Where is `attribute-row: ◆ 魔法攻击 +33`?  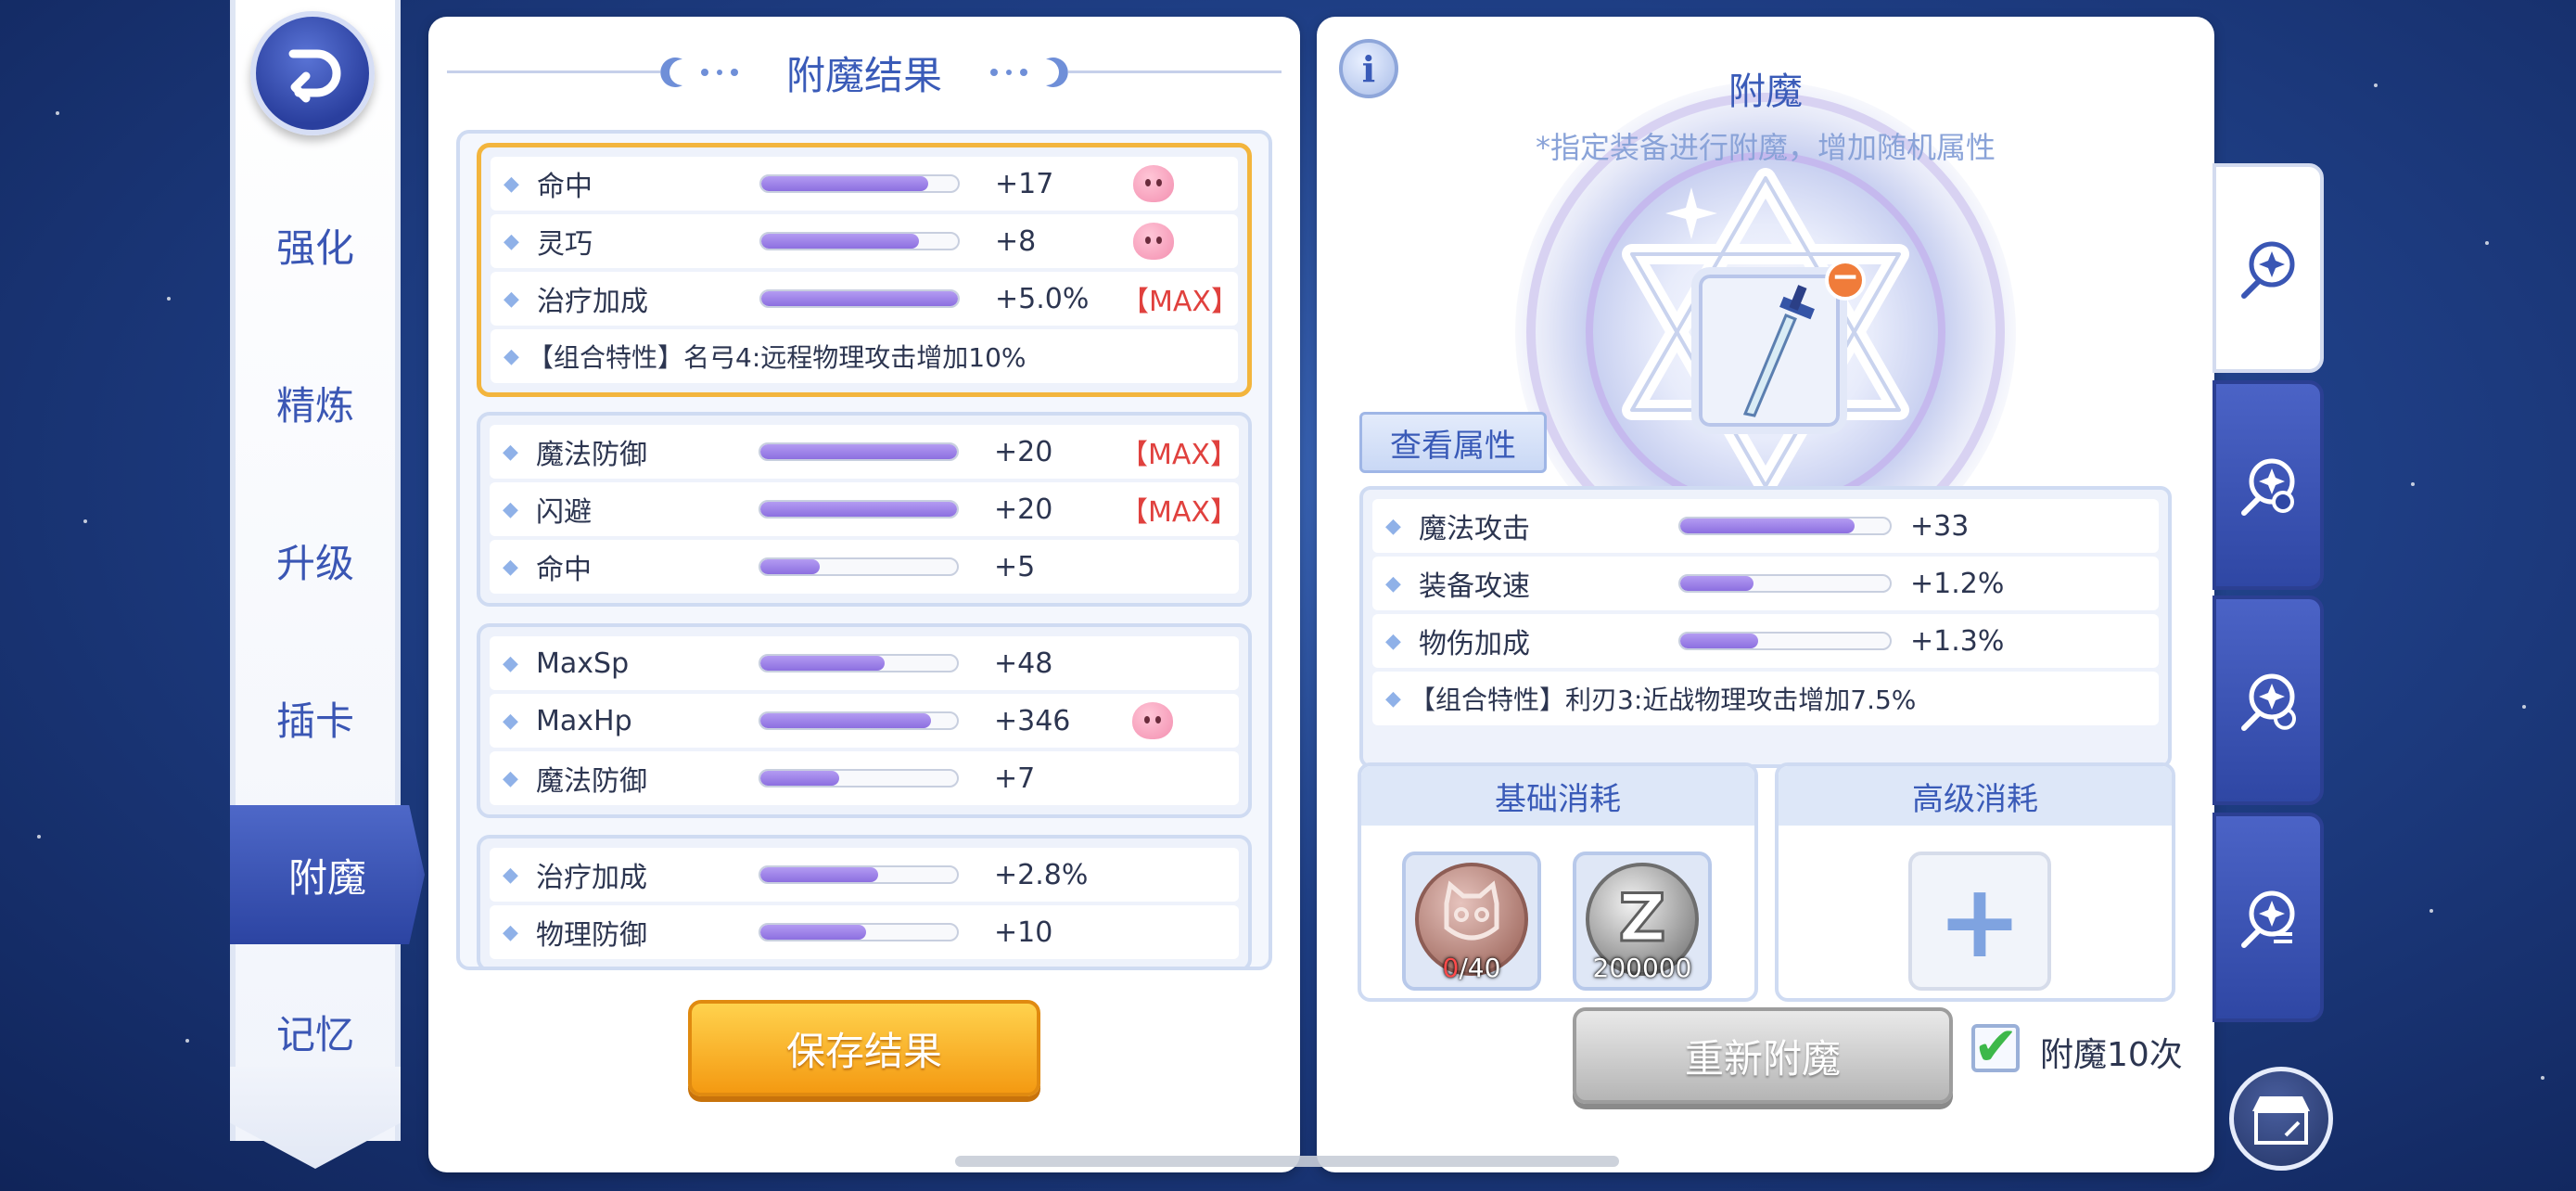 attribute-row: ◆ 魔法攻击 +33 is located at coordinates (1766, 526).